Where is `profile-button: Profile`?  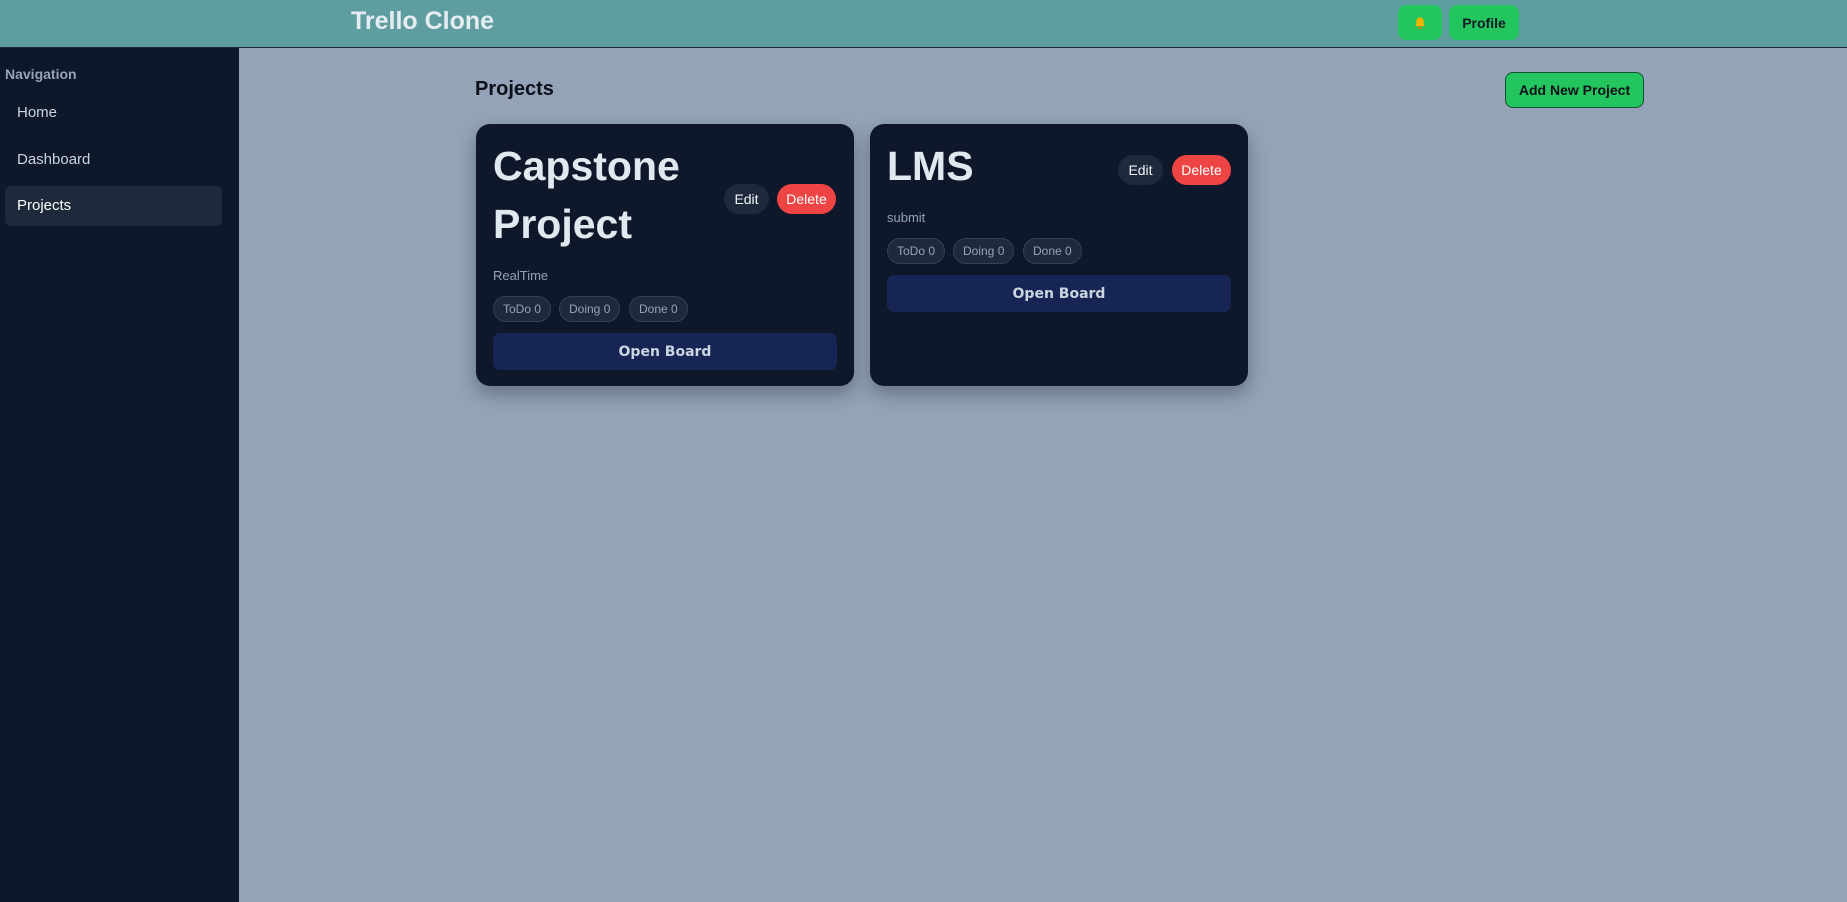 profile-button: Profile is located at coordinates (1484, 22).